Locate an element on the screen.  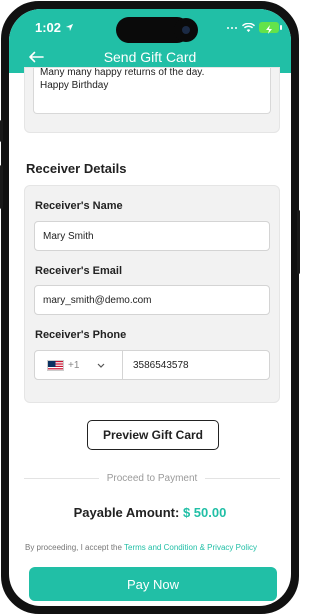
message-line-2: Happy Birthday is located at coordinates (74, 85).